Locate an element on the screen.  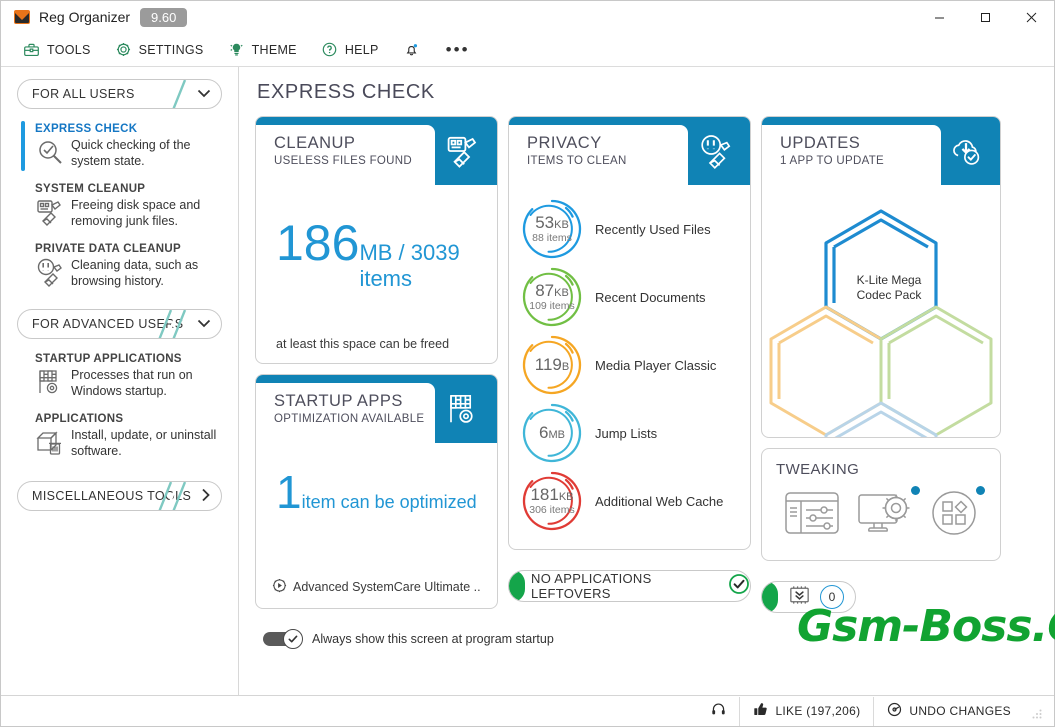
version-badge: 9.60 is located at coordinates (164, 17).